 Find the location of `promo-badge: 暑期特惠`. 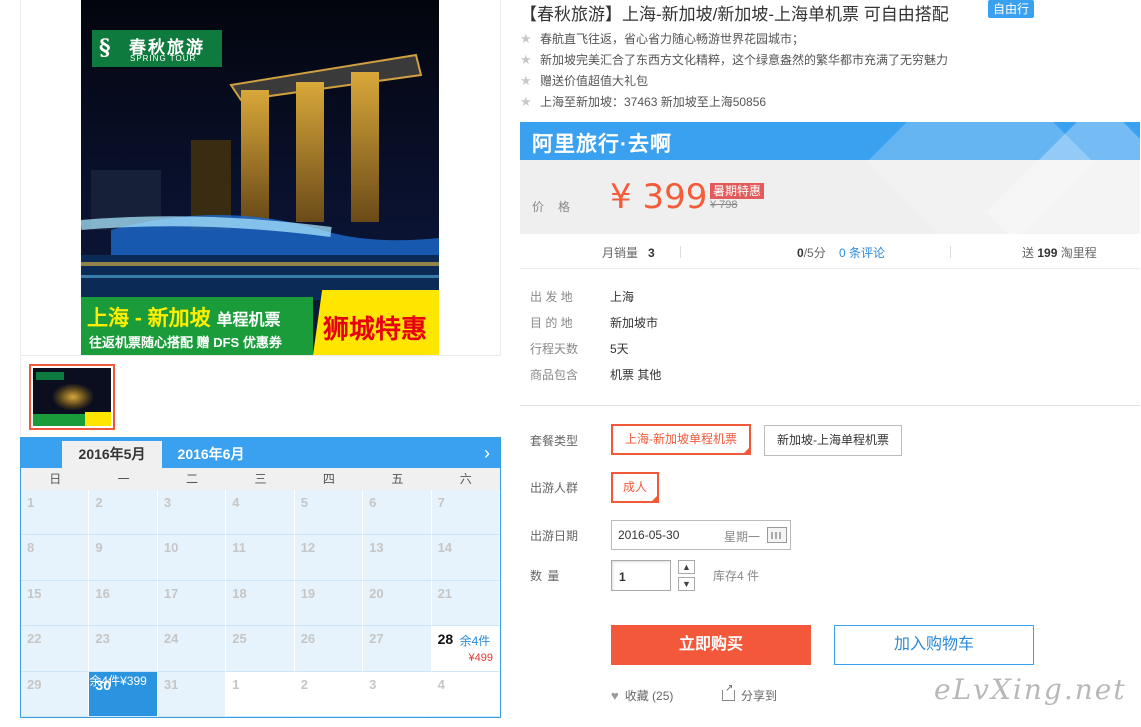

promo-badge: 暑期特惠 is located at coordinates (737, 191).